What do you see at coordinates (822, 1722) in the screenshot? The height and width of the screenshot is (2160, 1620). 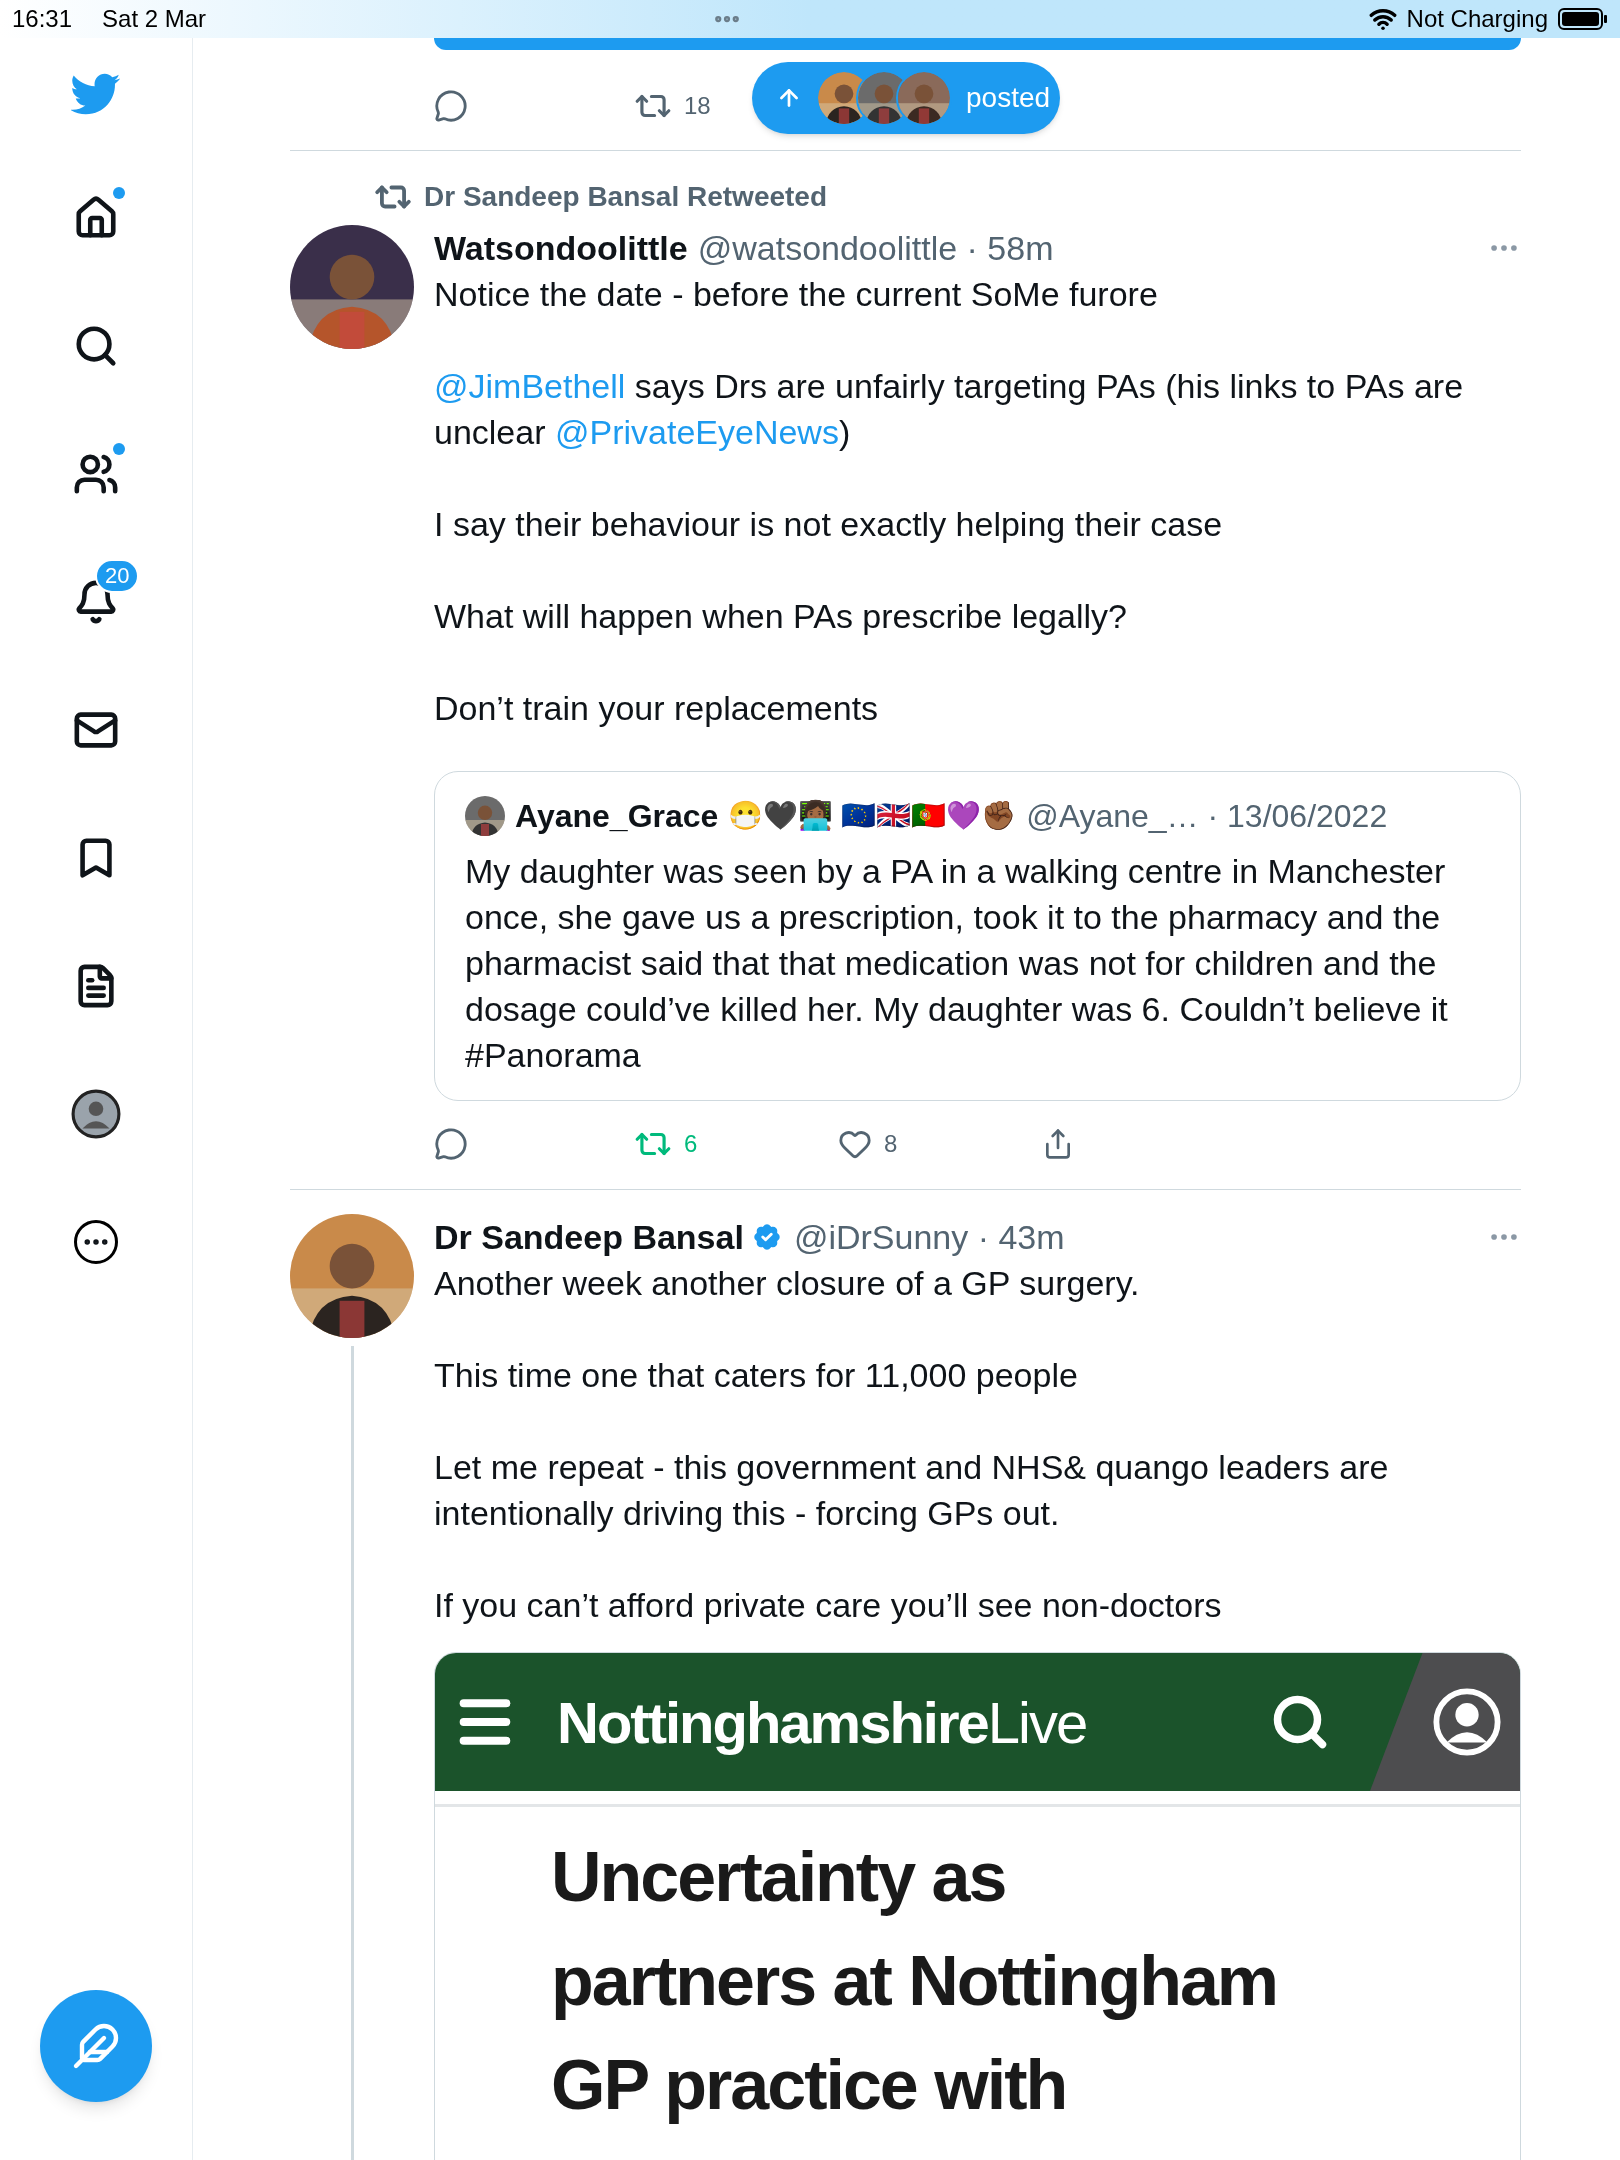 I see `site-logo: NottinghamshireLive` at bounding box center [822, 1722].